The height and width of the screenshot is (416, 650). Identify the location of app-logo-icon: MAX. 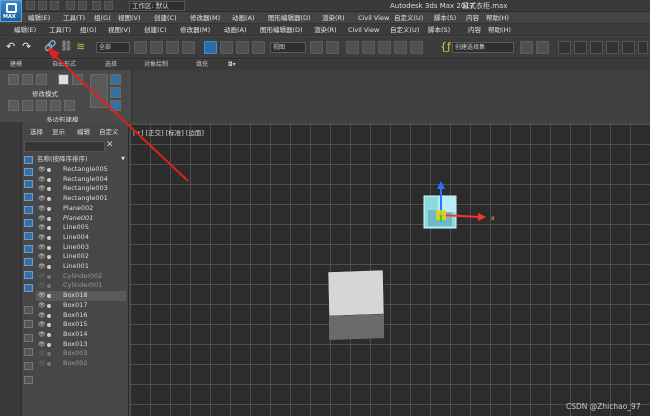
(11, 11).